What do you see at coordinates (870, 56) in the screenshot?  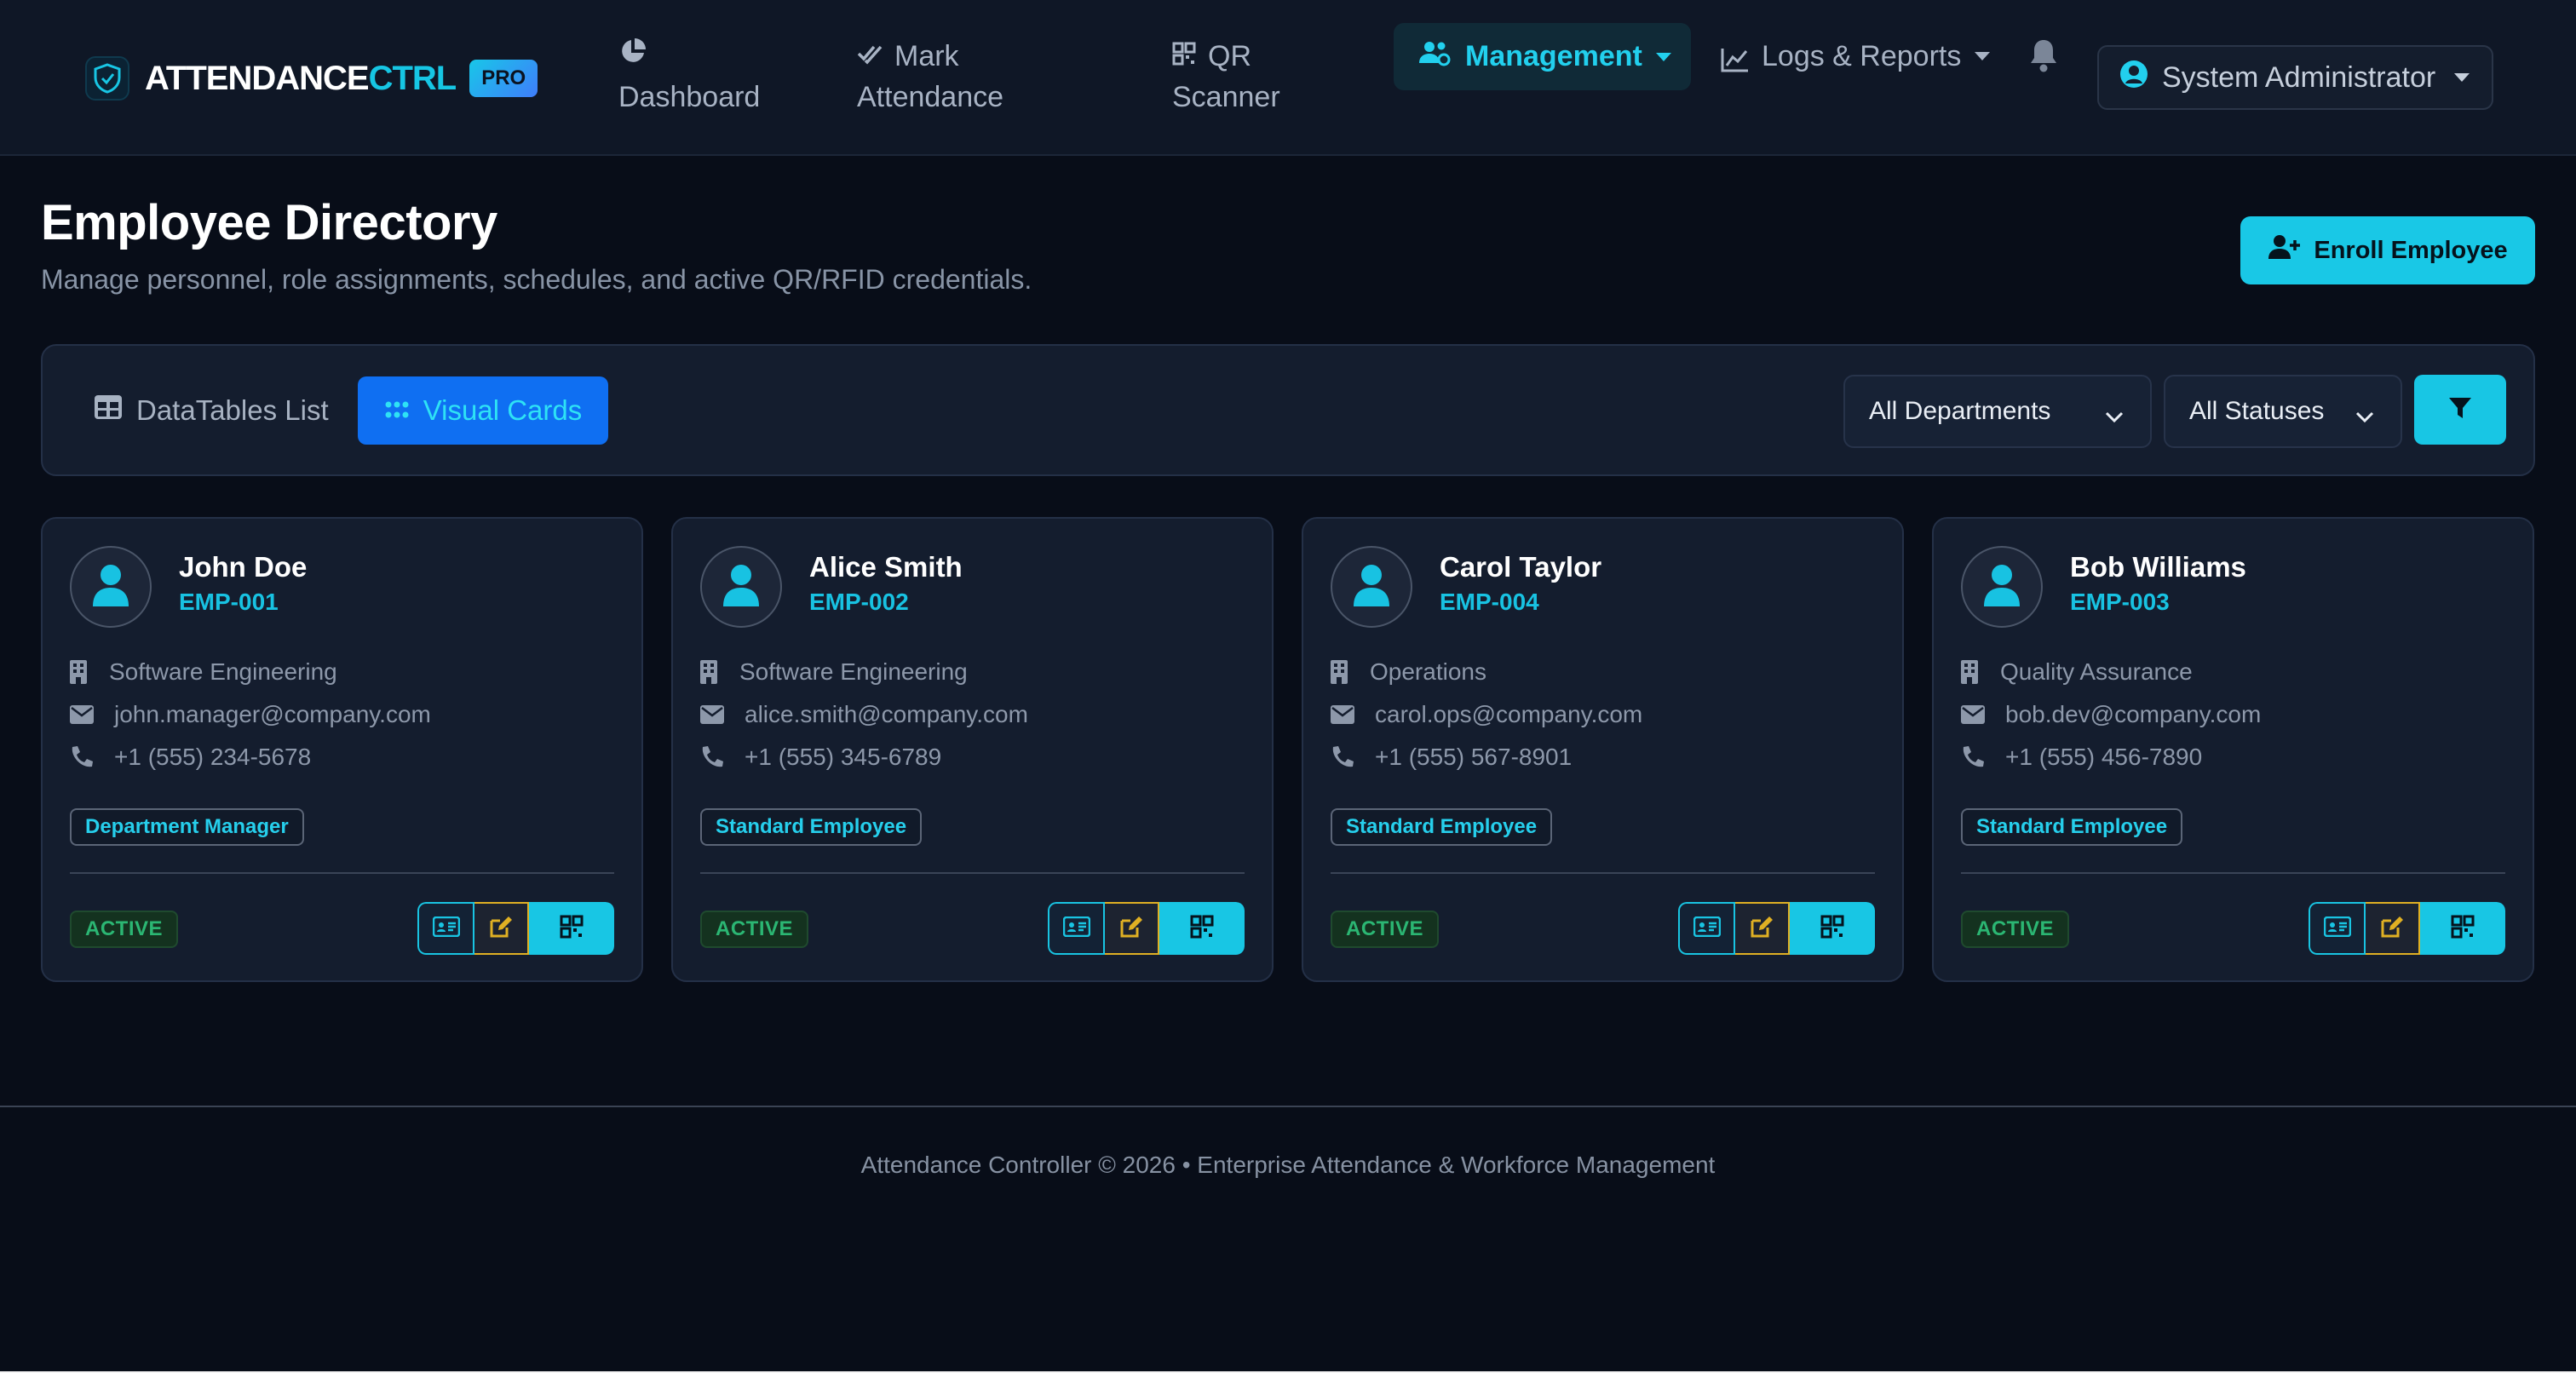 I see `check-double-icon` at bounding box center [870, 56].